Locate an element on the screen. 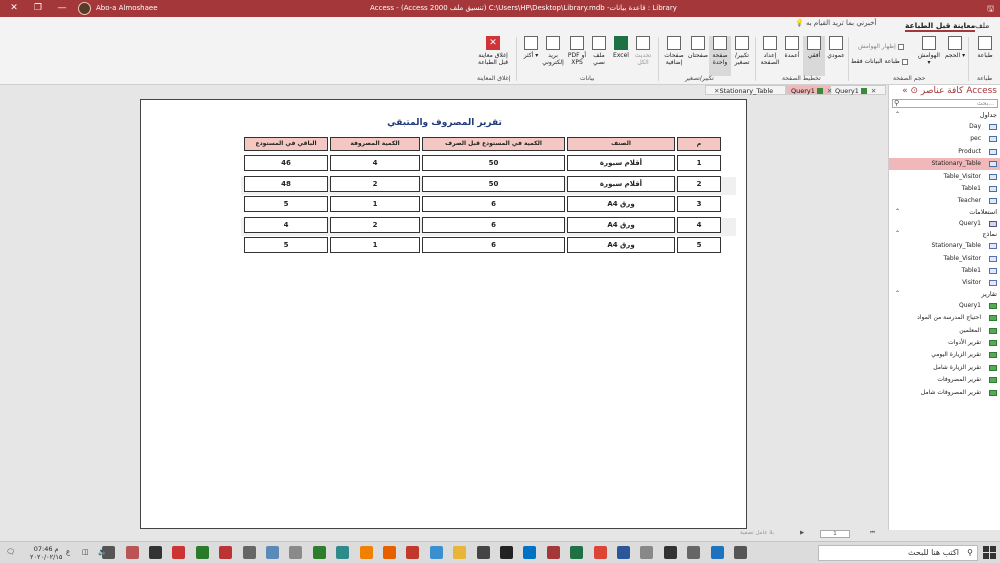 The width and height of the screenshot is (1000, 563). dropdown-icon: ⊙ is located at coordinates (914, 91).